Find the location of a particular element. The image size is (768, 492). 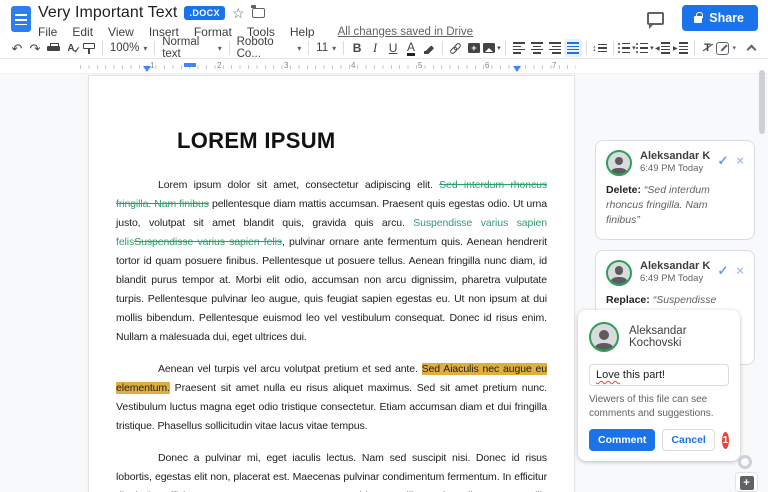

paint-format-button is located at coordinates (89, 48).